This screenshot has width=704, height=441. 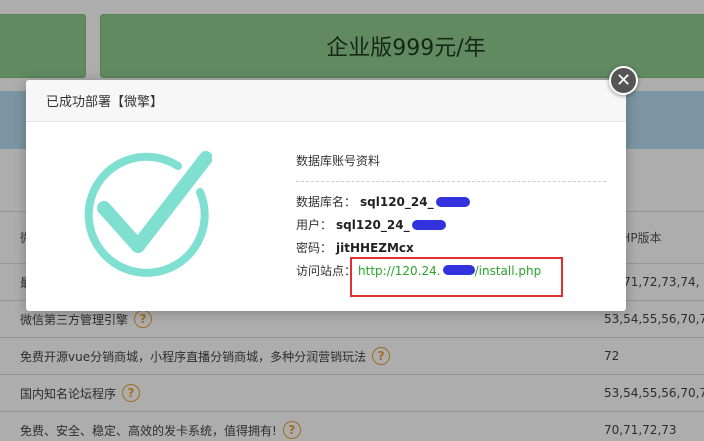 I want to click on db-name-row: 数据库名： sql120_24_, so click(x=451, y=201).